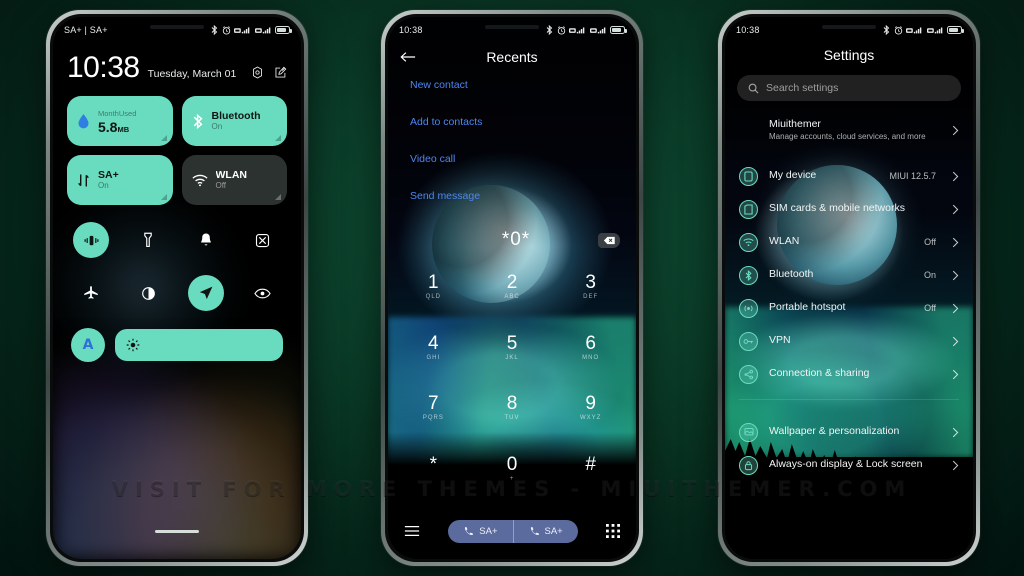  What do you see at coordinates (609, 240) in the screenshot?
I see `backspace-button` at bounding box center [609, 240].